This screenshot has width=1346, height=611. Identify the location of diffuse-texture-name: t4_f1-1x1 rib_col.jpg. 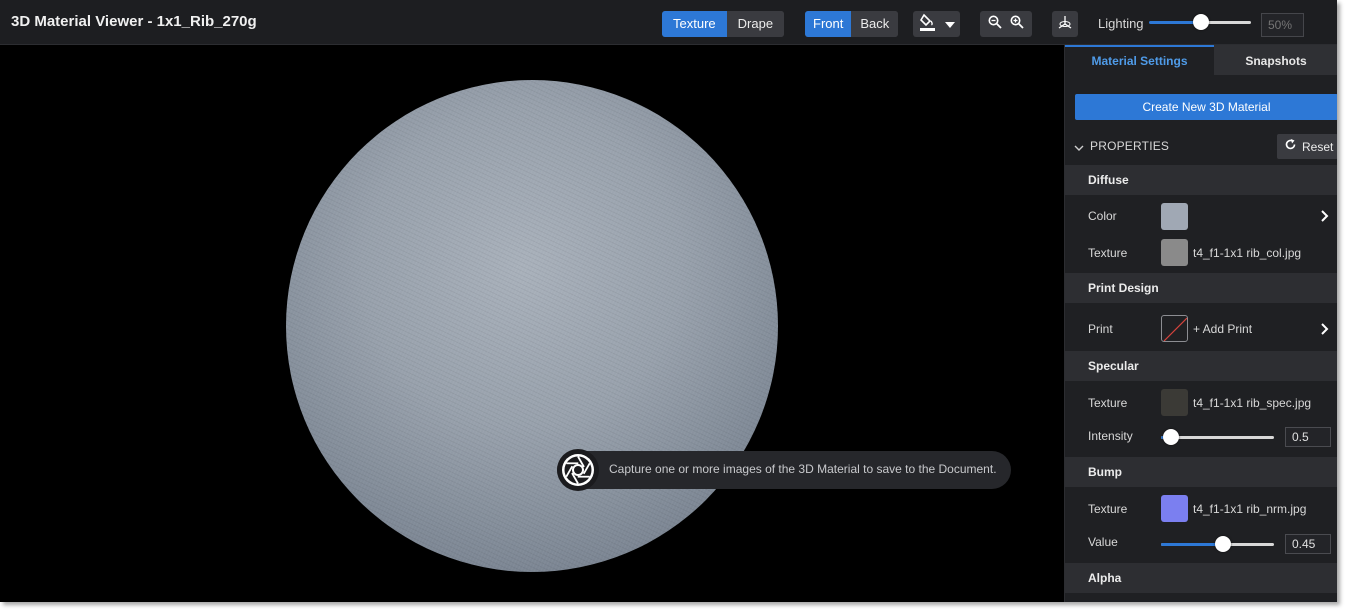
(1247, 253).